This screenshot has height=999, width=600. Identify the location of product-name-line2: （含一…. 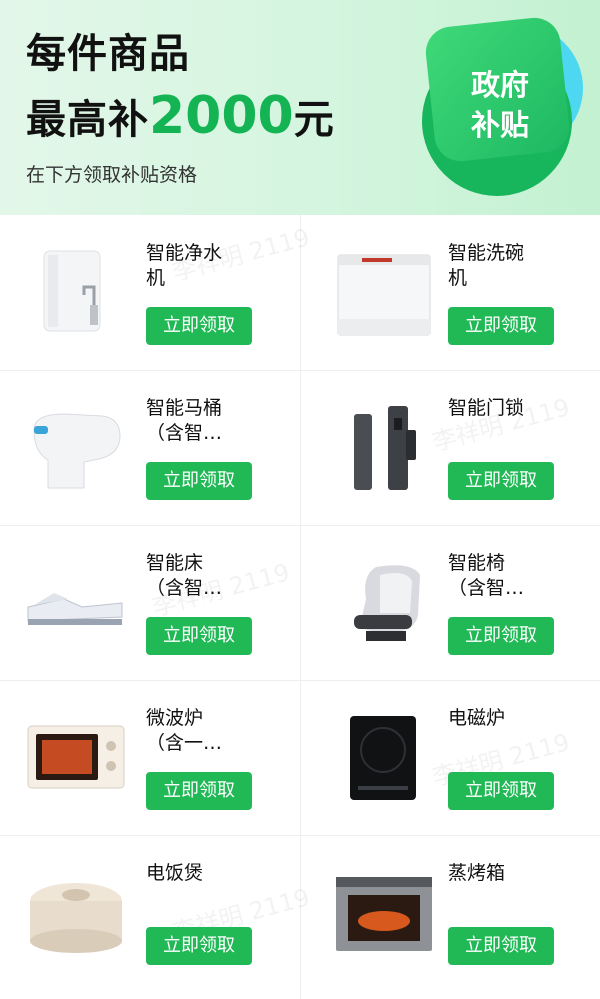
(184, 743).